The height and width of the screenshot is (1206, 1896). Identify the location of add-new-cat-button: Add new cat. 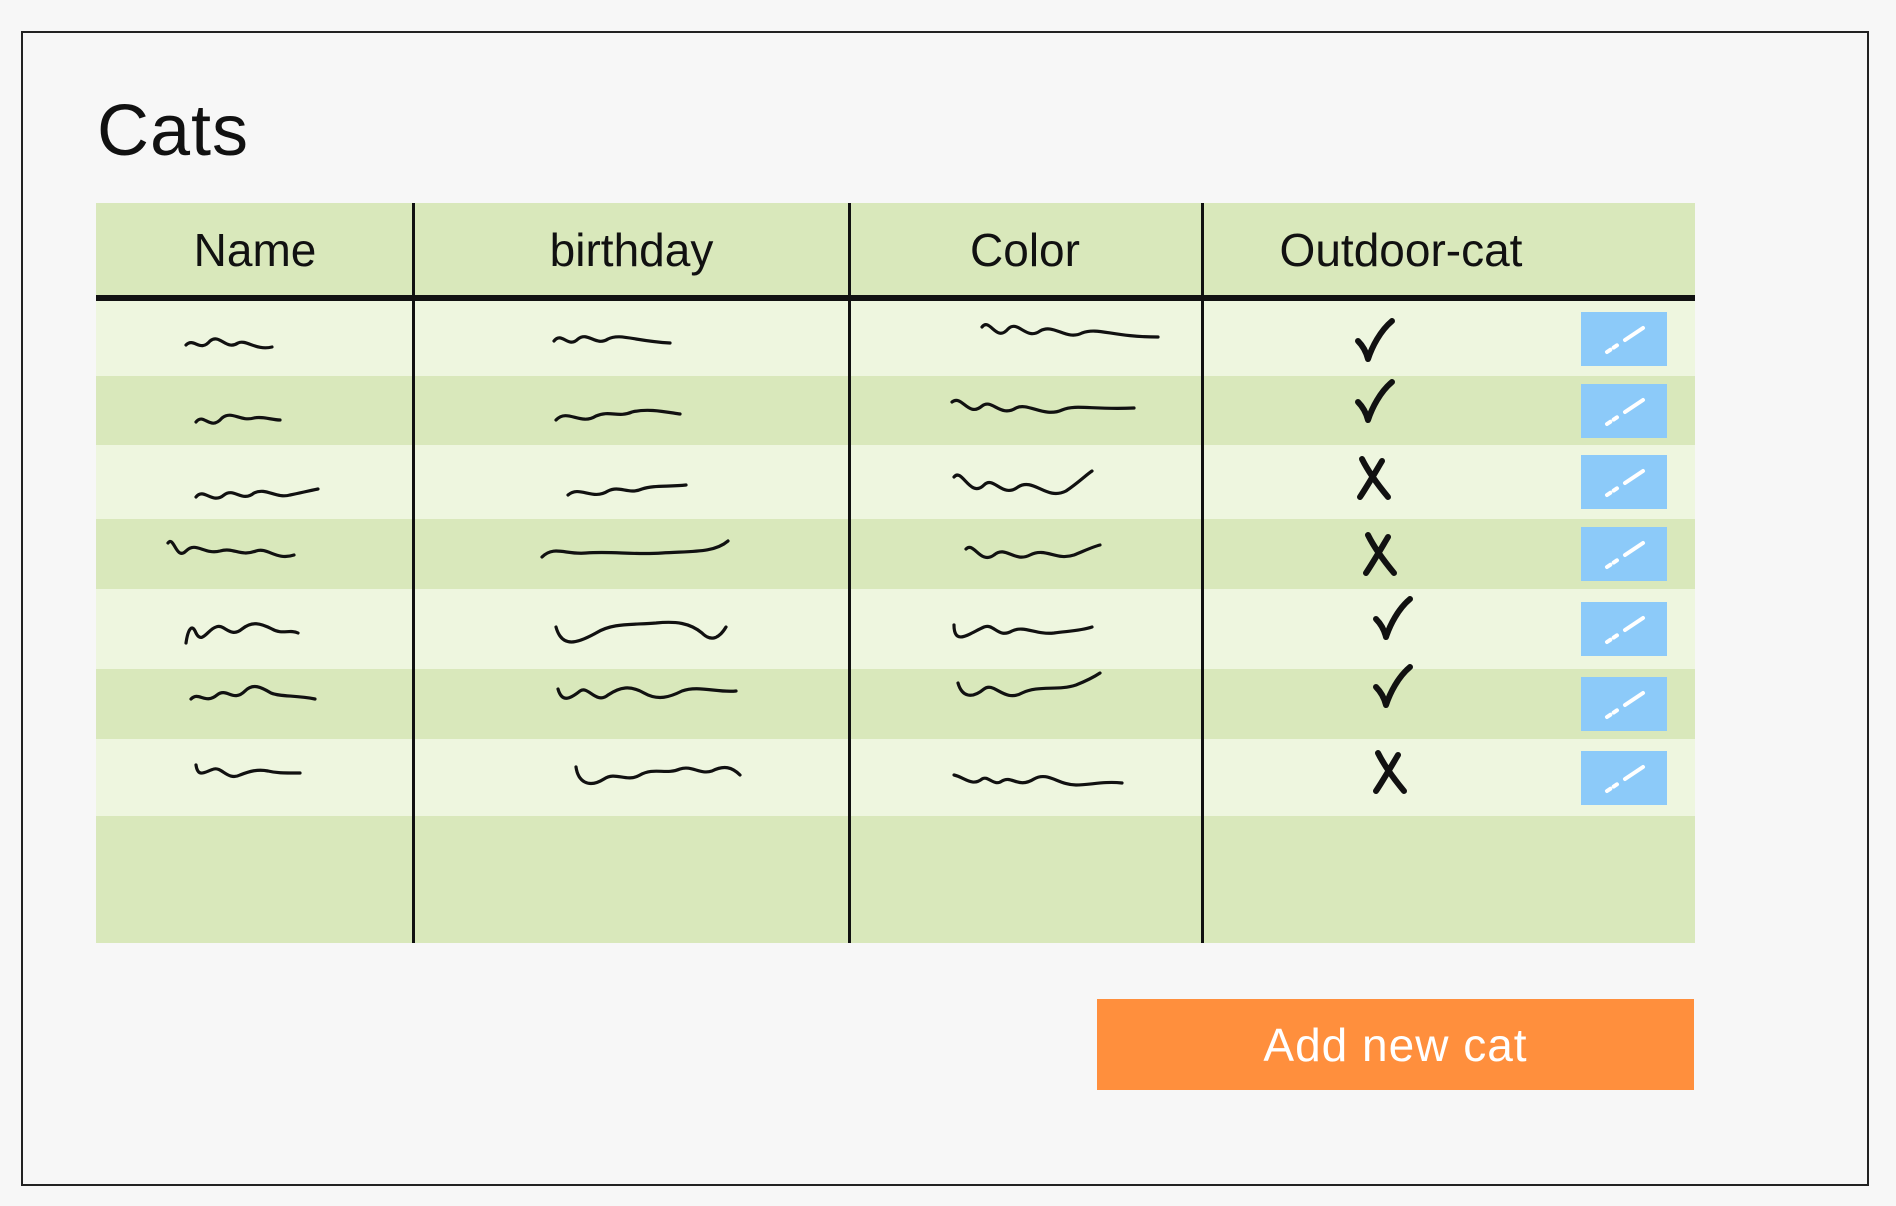
(1395, 1044).